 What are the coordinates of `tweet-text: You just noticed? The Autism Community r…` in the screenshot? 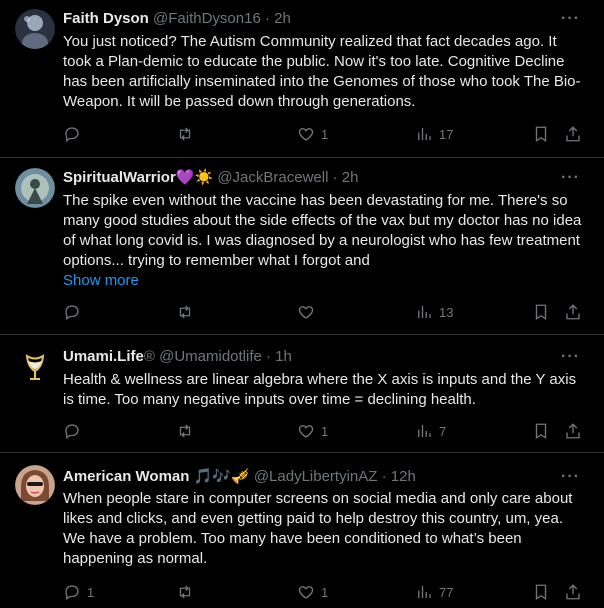 It's located at (322, 71).